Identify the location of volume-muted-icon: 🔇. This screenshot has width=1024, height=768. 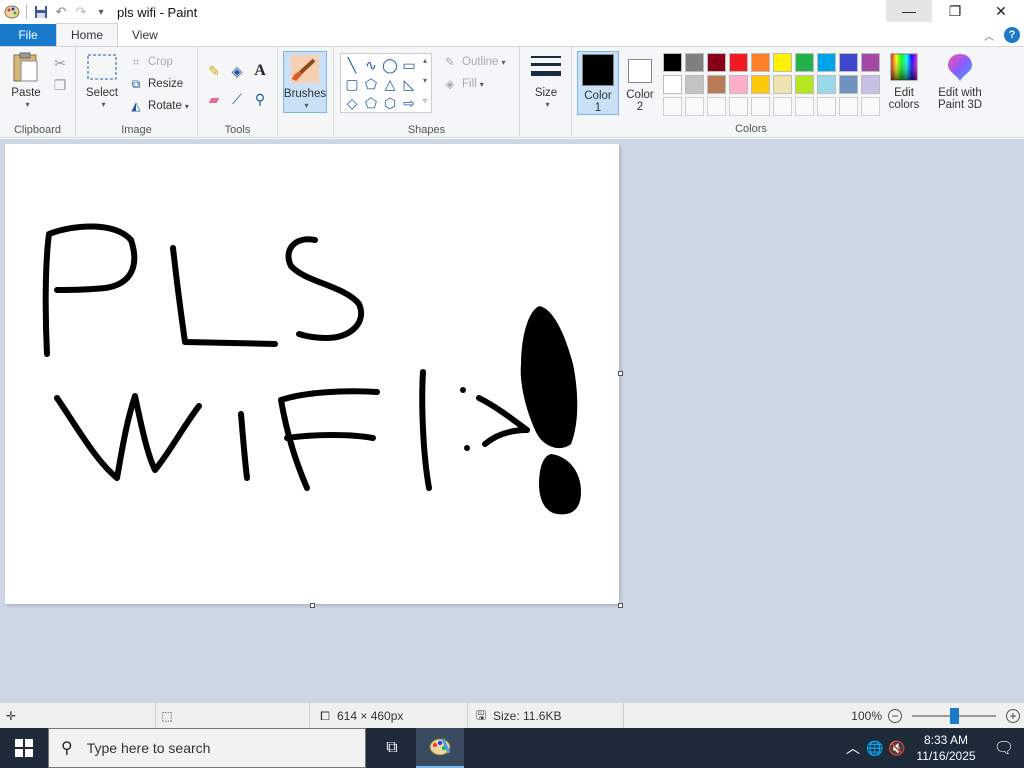
(897, 748).